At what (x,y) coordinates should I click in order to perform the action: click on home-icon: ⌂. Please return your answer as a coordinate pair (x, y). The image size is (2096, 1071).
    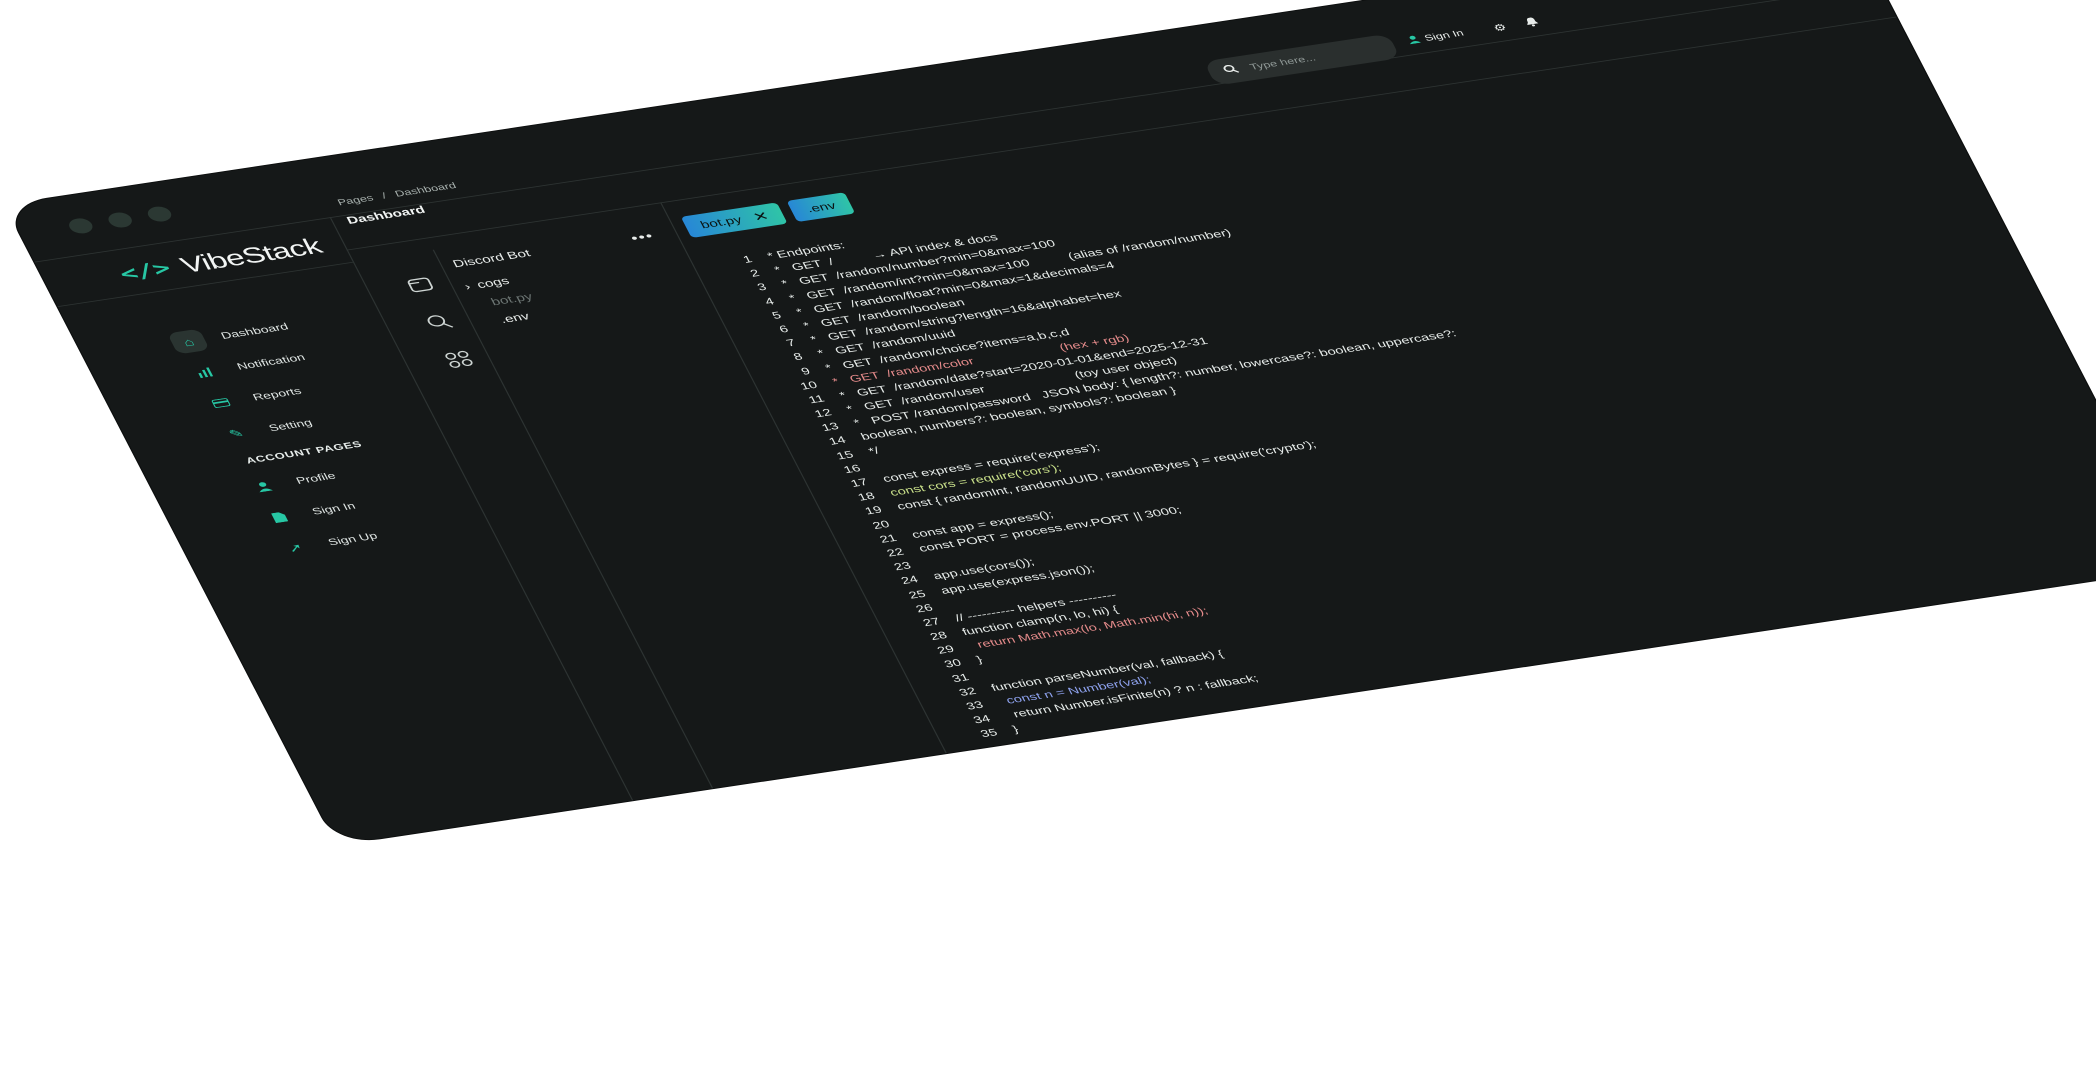
    Looking at the image, I should click on (188, 341).